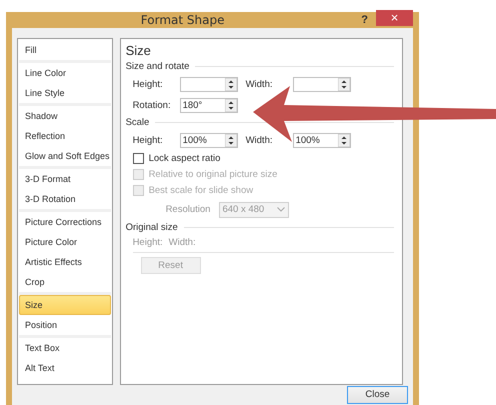  What do you see at coordinates (184, 158) in the screenshot?
I see `checkbox-label: Lock aspect ratio` at bounding box center [184, 158].